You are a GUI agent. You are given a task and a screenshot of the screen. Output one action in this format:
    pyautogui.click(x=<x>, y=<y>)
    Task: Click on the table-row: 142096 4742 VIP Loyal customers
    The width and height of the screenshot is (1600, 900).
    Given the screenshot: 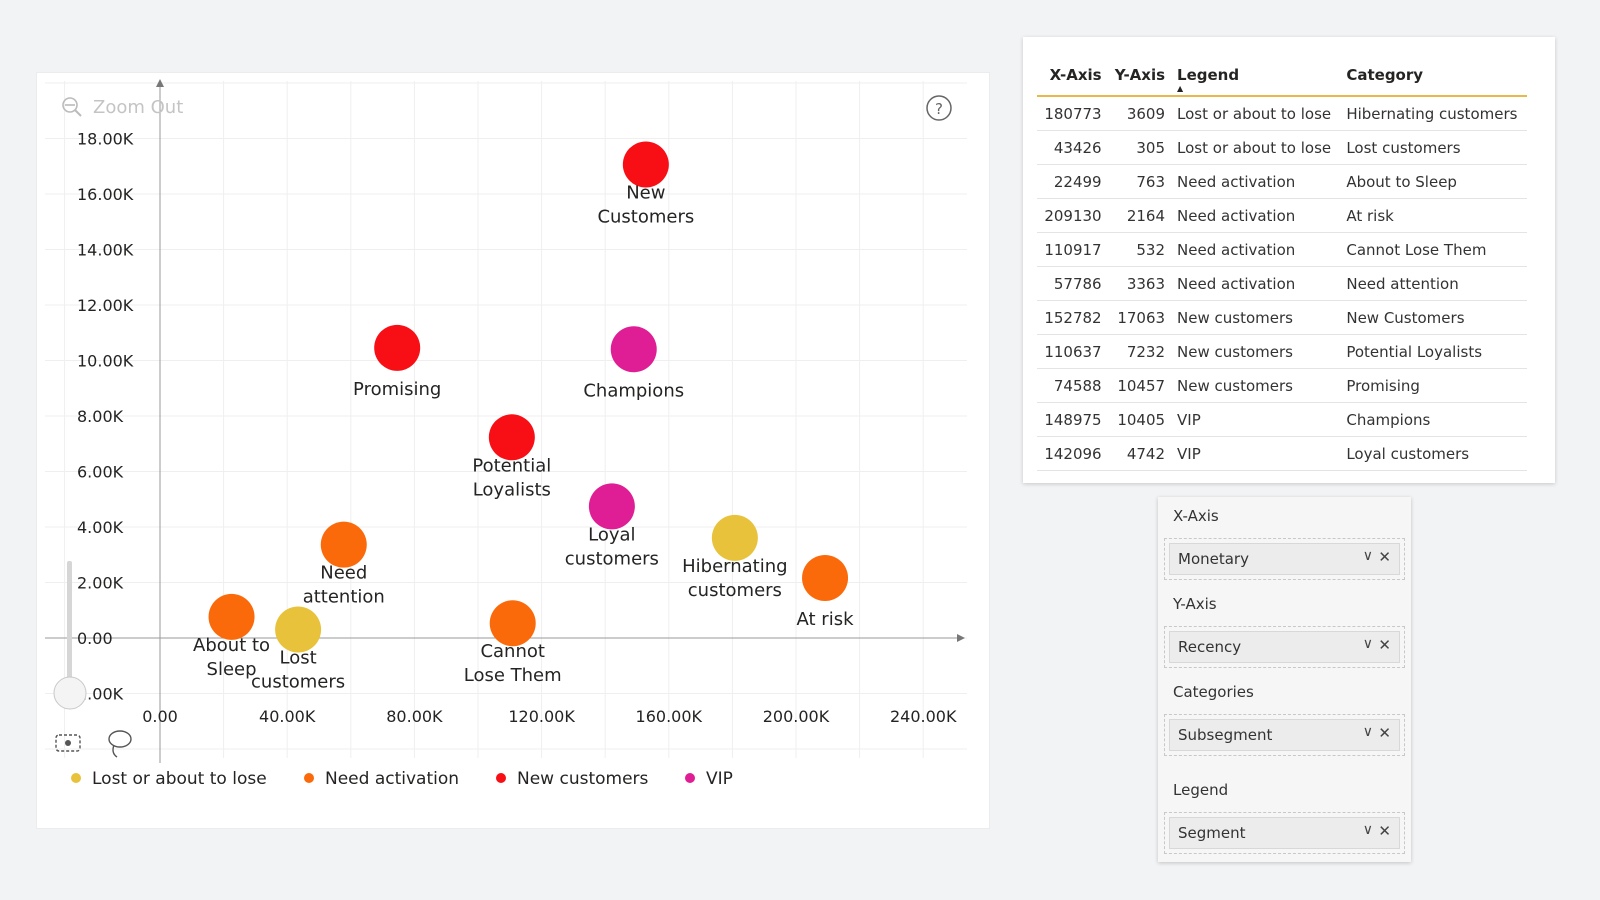 What is the action you would take?
    pyautogui.click(x=1282, y=453)
    